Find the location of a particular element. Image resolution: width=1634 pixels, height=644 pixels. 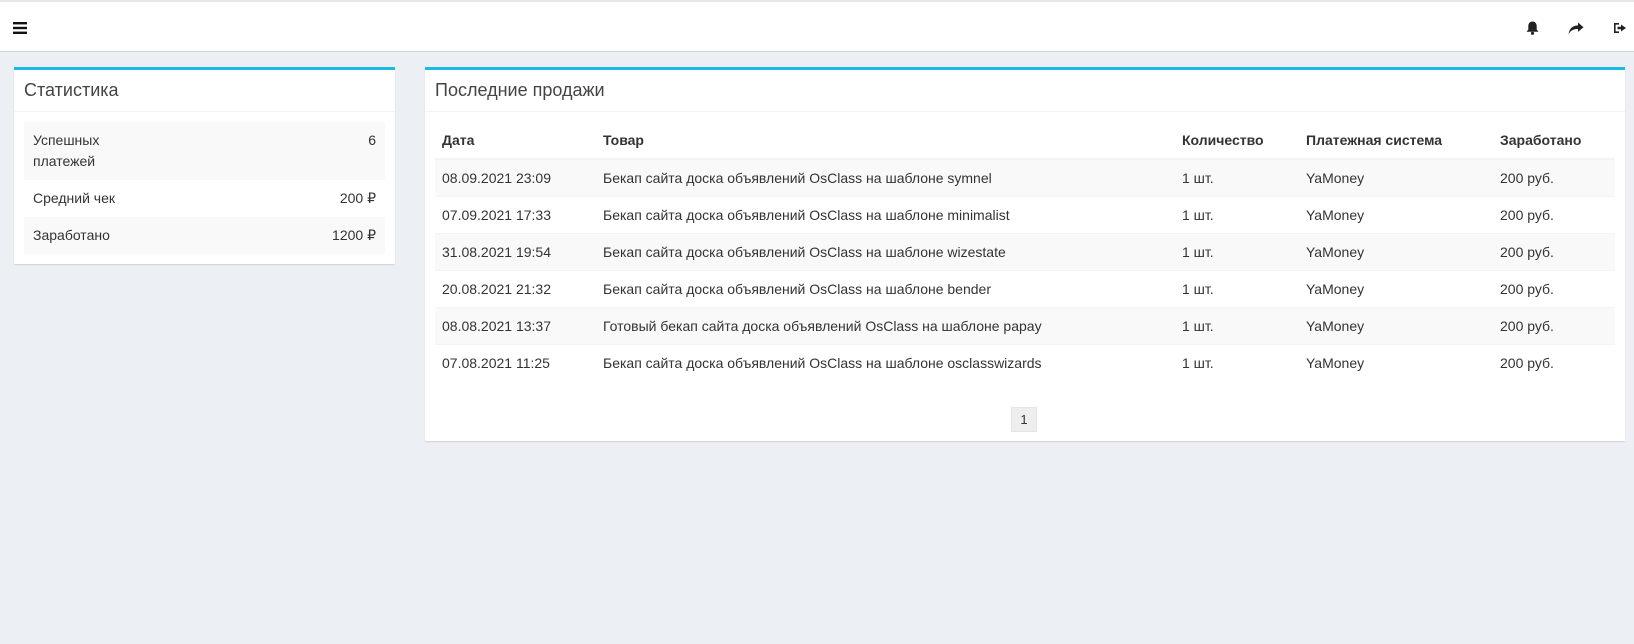

pagination-page-1: 1 is located at coordinates (1024, 419).